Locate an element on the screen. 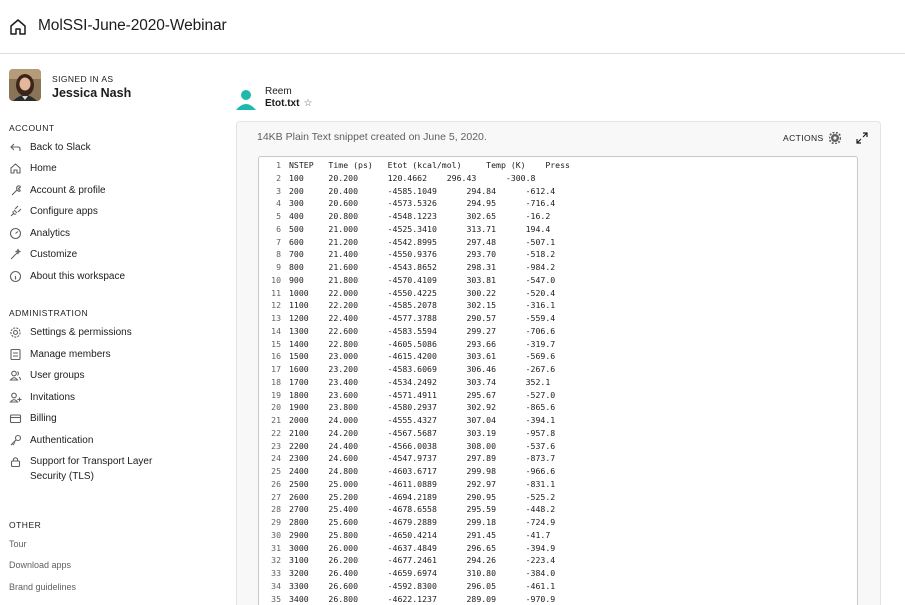 This screenshot has height=605, width=905. line-text: 500 21.000 -4525.3410 313.71 194.4 is located at coordinates (420, 228).